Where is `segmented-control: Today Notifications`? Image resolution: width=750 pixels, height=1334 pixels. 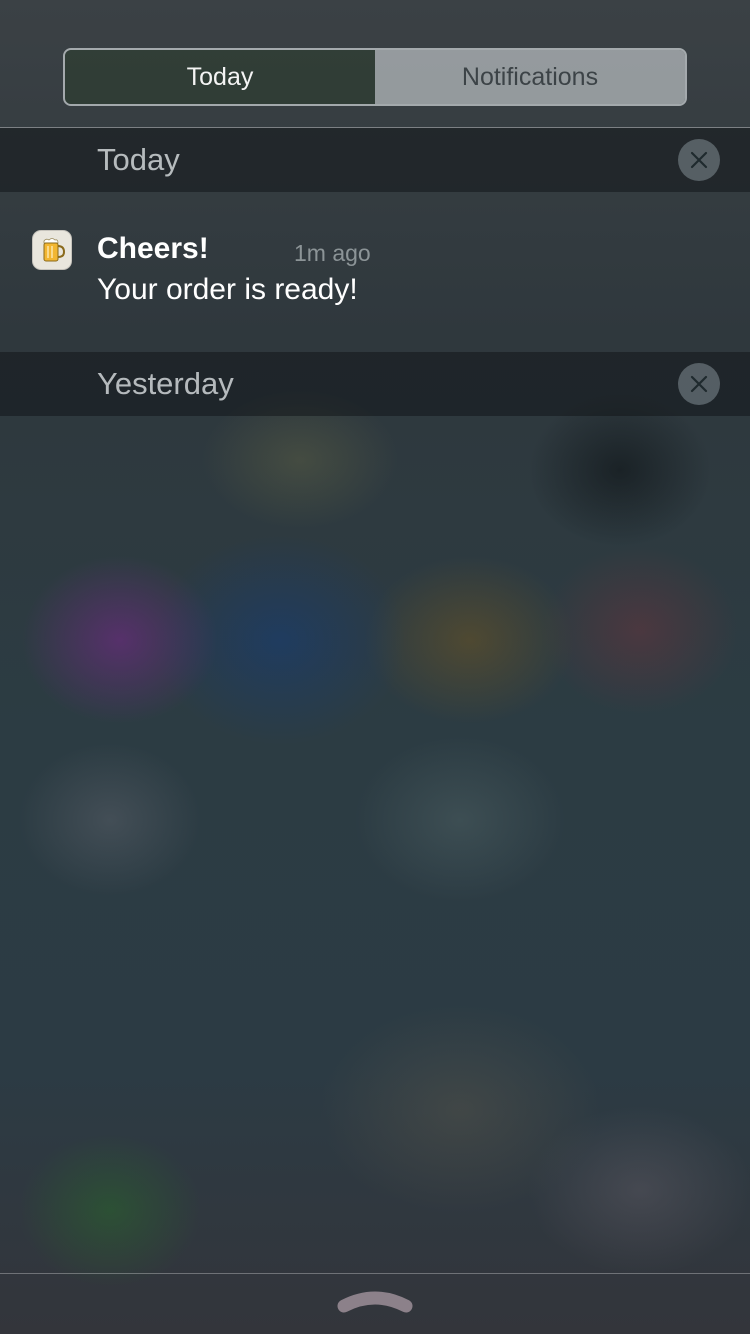 segmented-control: Today Notifications is located at coordinates (375, 77).